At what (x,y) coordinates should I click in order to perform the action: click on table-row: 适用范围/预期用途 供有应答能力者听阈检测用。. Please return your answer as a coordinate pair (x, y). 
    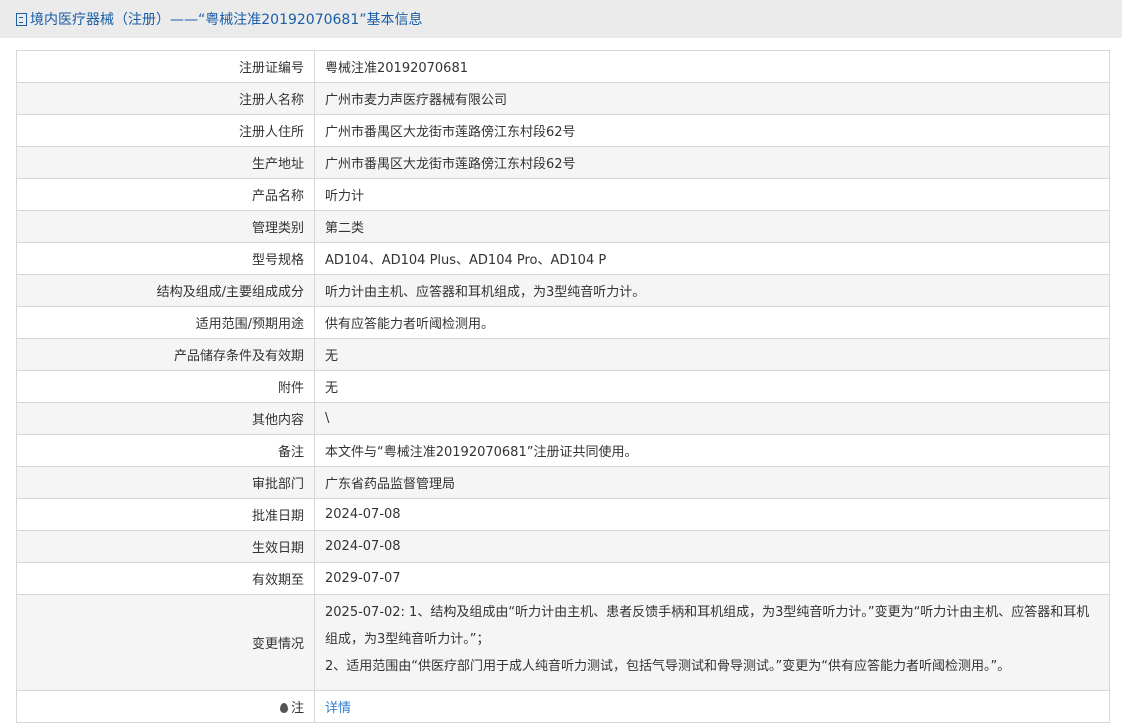
    Looking at the image, I should click on (563, 322).